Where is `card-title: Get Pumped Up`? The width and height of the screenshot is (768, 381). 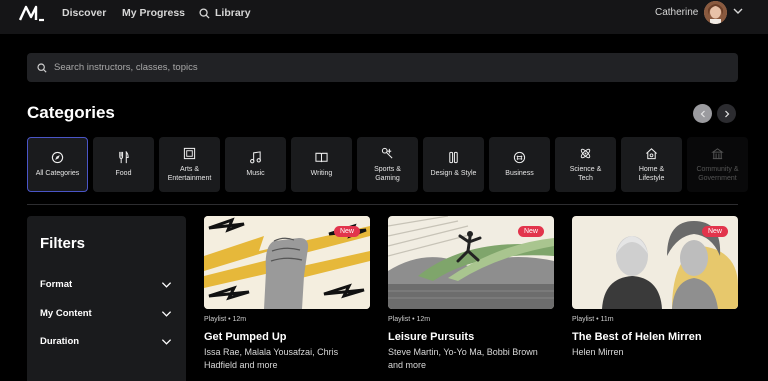
card-title: Get Pumped Up is located at coordinates (287, 337).